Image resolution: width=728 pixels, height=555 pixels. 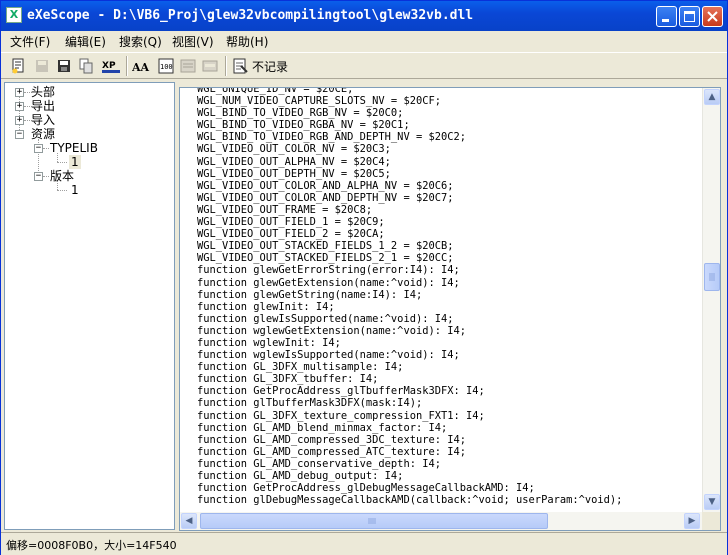 What do you see at coordinates (665, 20) in the screenshot?
I see `minimize-icon` at bounding box center [665, 20].